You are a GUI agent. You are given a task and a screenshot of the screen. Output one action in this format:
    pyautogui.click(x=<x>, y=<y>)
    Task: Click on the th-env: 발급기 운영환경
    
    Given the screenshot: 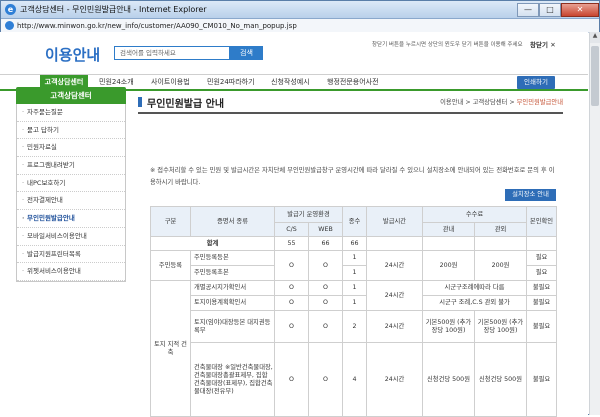 What is the action you would take?
    pyautogui.click(x=308, y=214)
    